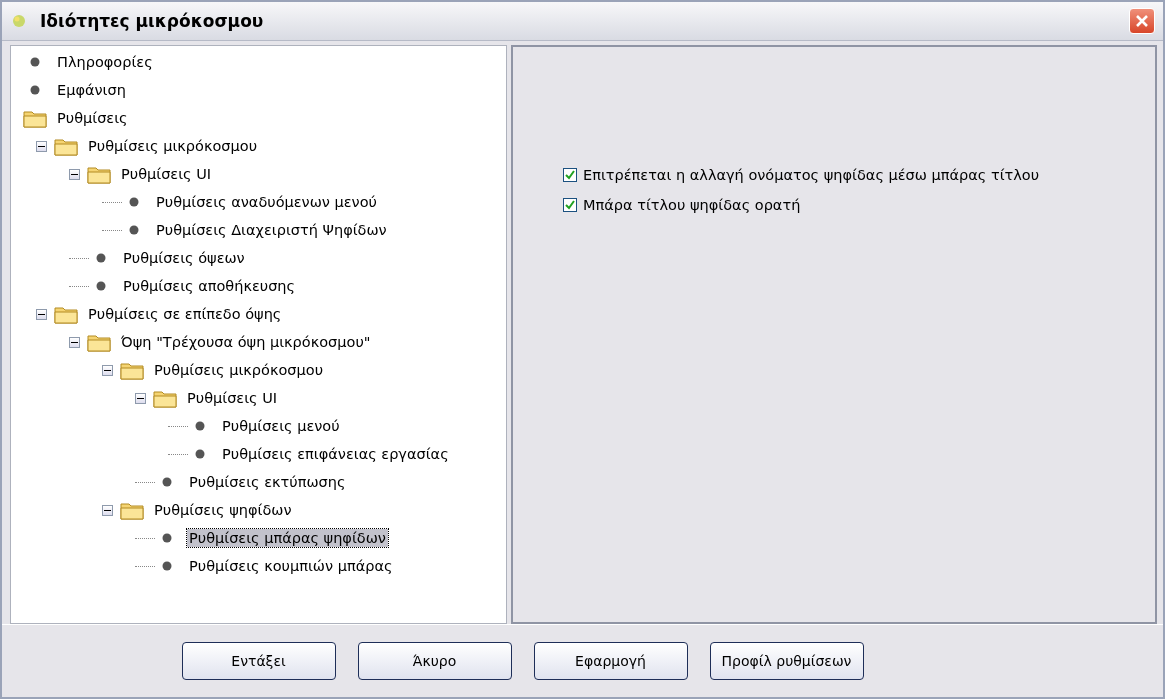  I want to click on close-button, so click(1142, 21).